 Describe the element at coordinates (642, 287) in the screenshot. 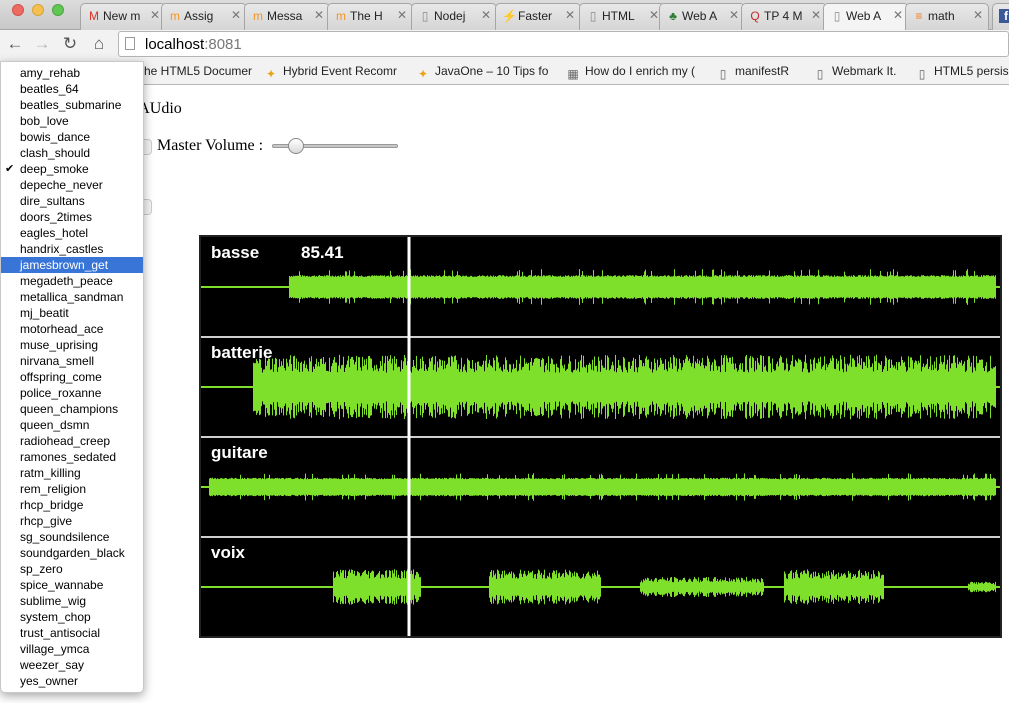

I see `waveform-basse` at that location.